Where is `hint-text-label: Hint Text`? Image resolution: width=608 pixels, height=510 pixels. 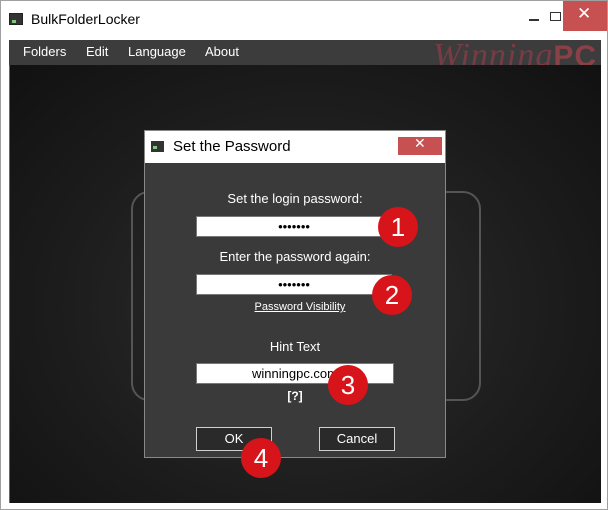
hint-text-label: Hint Text is located at coordinates (295, 346).